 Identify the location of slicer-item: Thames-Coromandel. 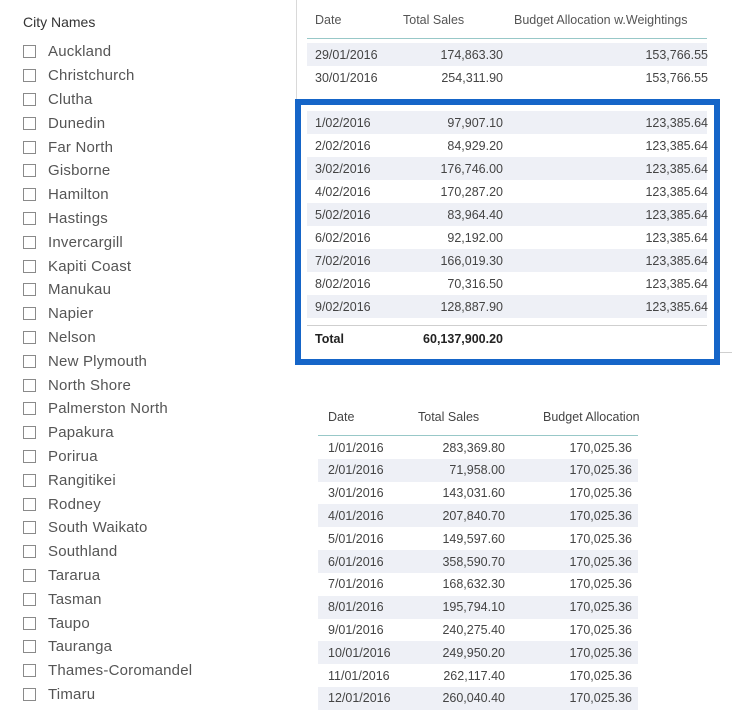
(107, 671).